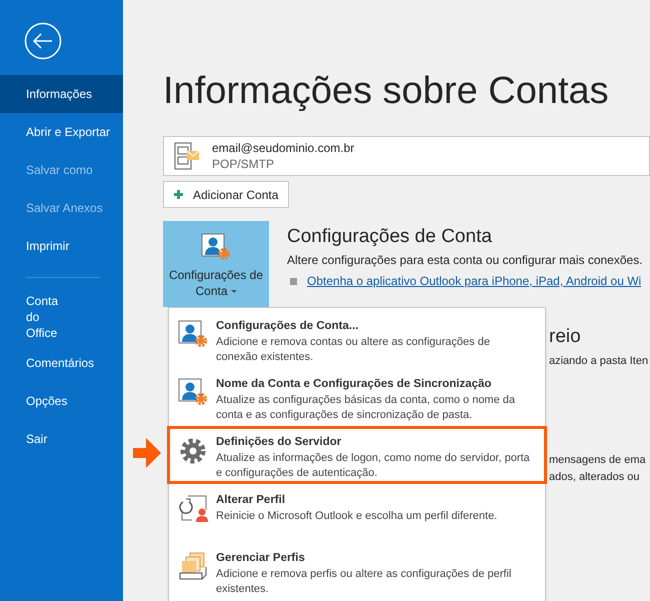  I want to click on sidebar-item: Sair, so click(61, 439).